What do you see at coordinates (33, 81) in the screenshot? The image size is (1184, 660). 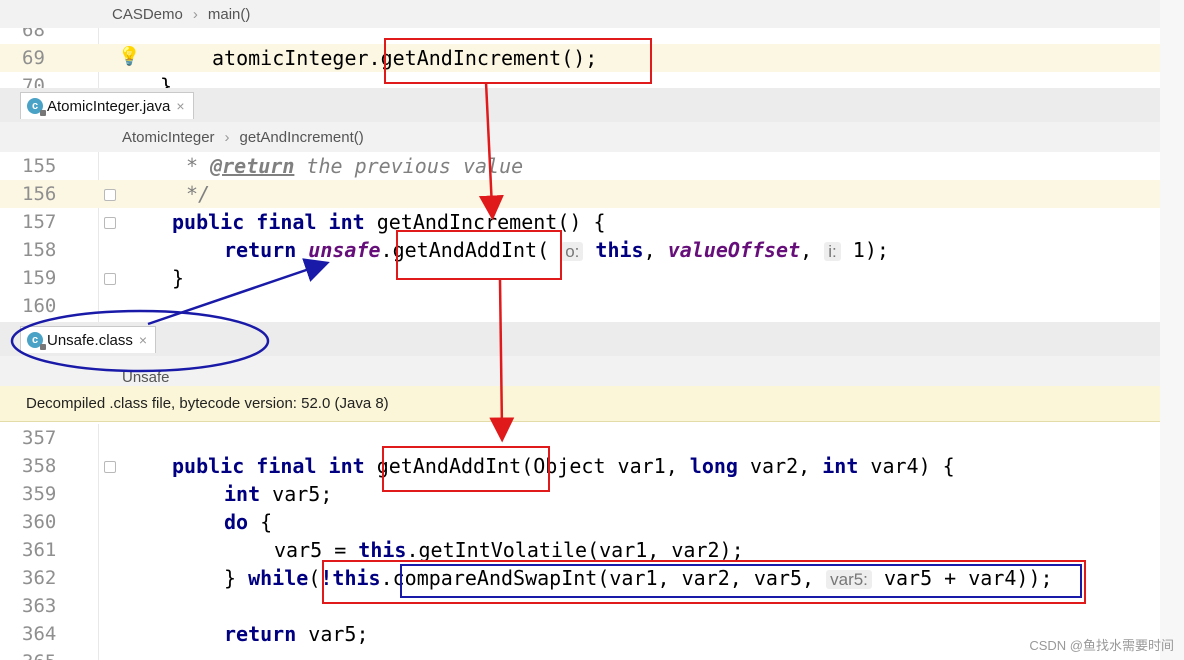 I see `line-number: 70` at bounding box center [33, 81].